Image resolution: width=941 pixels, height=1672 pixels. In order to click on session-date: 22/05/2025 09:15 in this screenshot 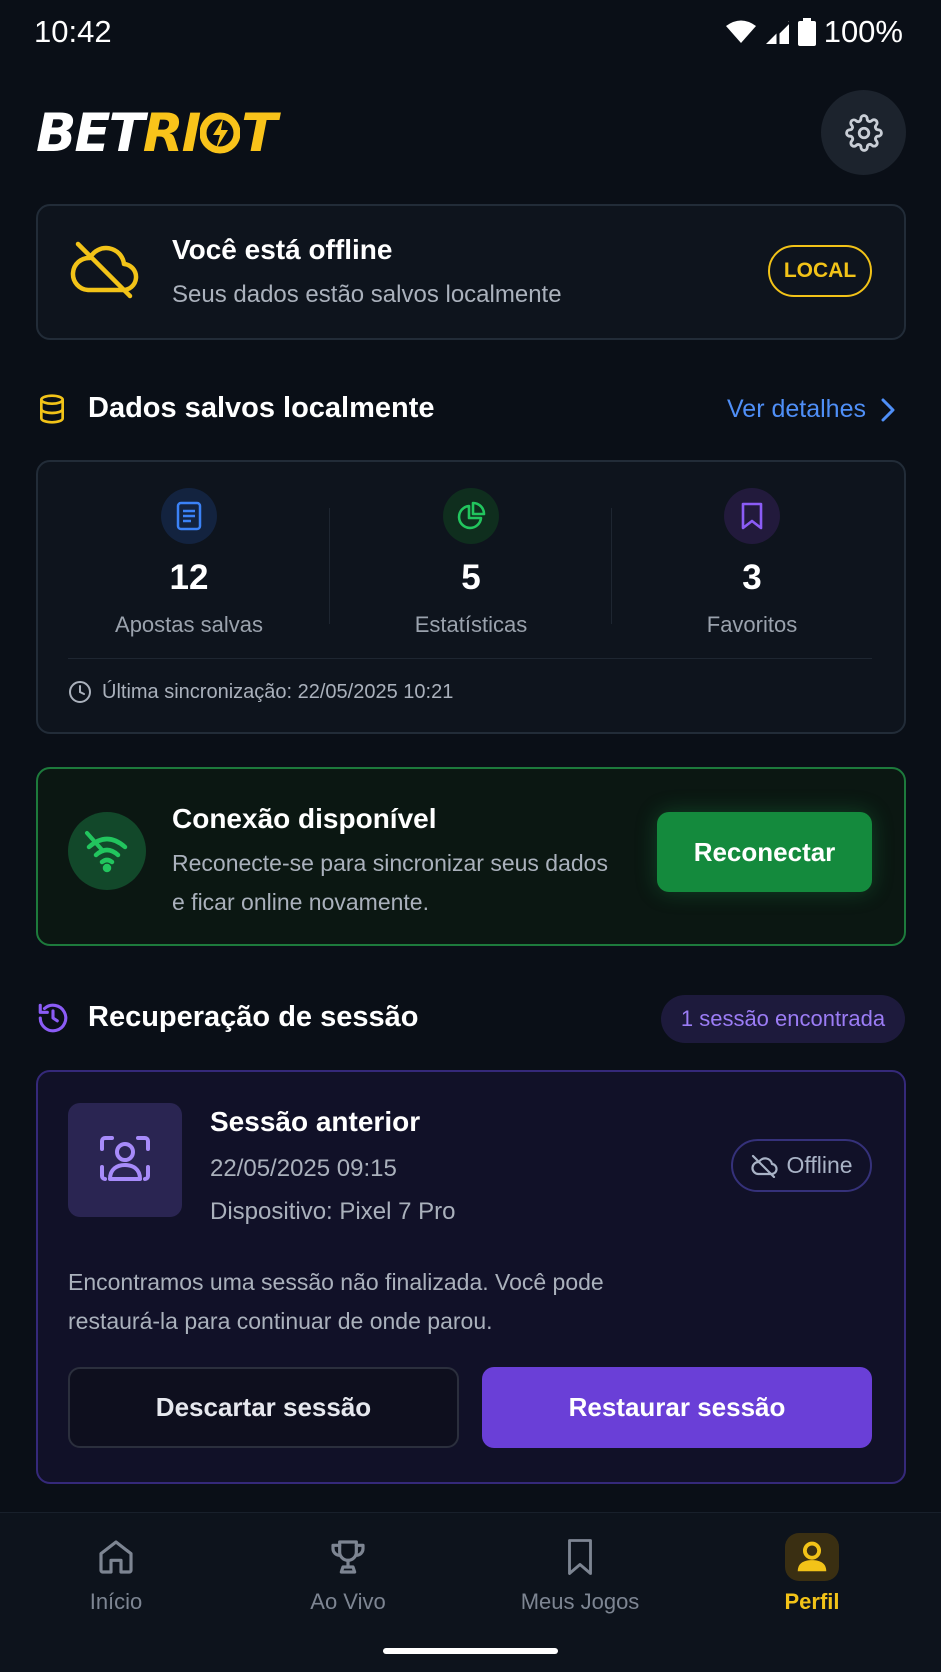, I will do `click(303, 1168)`.